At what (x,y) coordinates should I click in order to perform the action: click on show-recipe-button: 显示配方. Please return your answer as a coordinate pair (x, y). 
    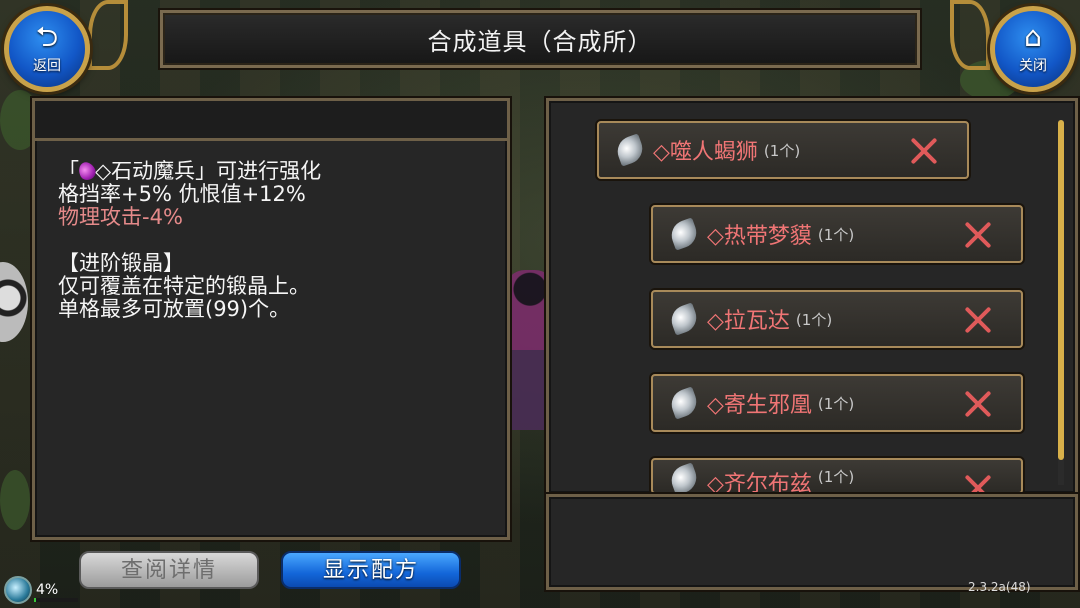
    Looking at the image, I should click on (371, 570).